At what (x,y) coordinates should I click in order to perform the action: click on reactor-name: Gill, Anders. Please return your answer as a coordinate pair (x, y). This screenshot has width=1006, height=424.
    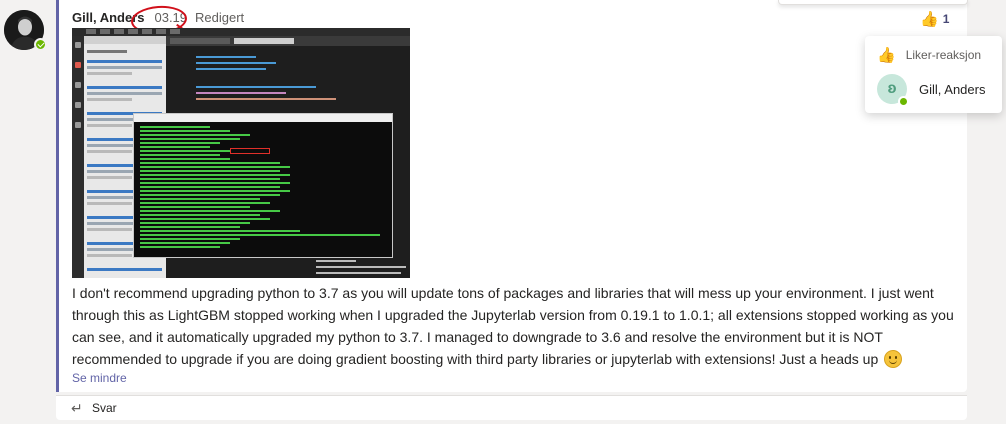
    Looking at the image, I should click on (952, 89).